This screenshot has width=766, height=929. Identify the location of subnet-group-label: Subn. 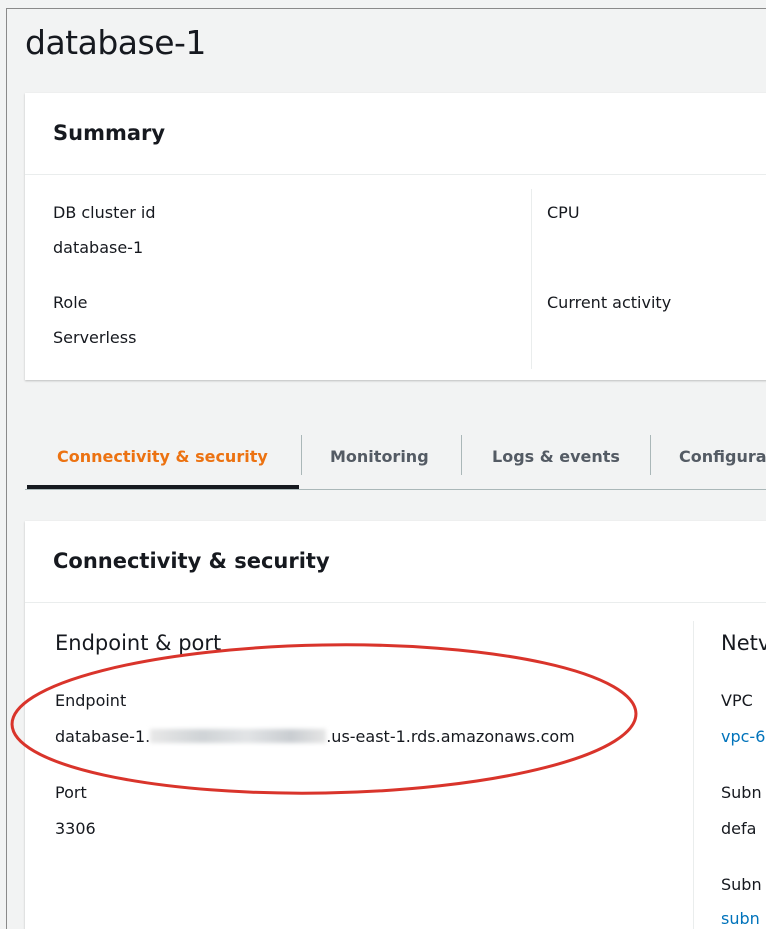
(741, 792).